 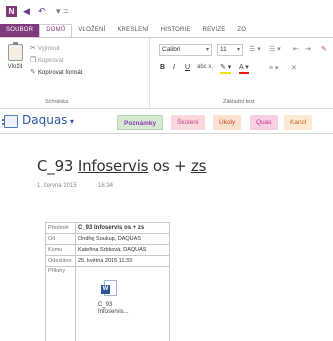 I want to click on tab-history: HISTORIE, so click(x=176, y=30).